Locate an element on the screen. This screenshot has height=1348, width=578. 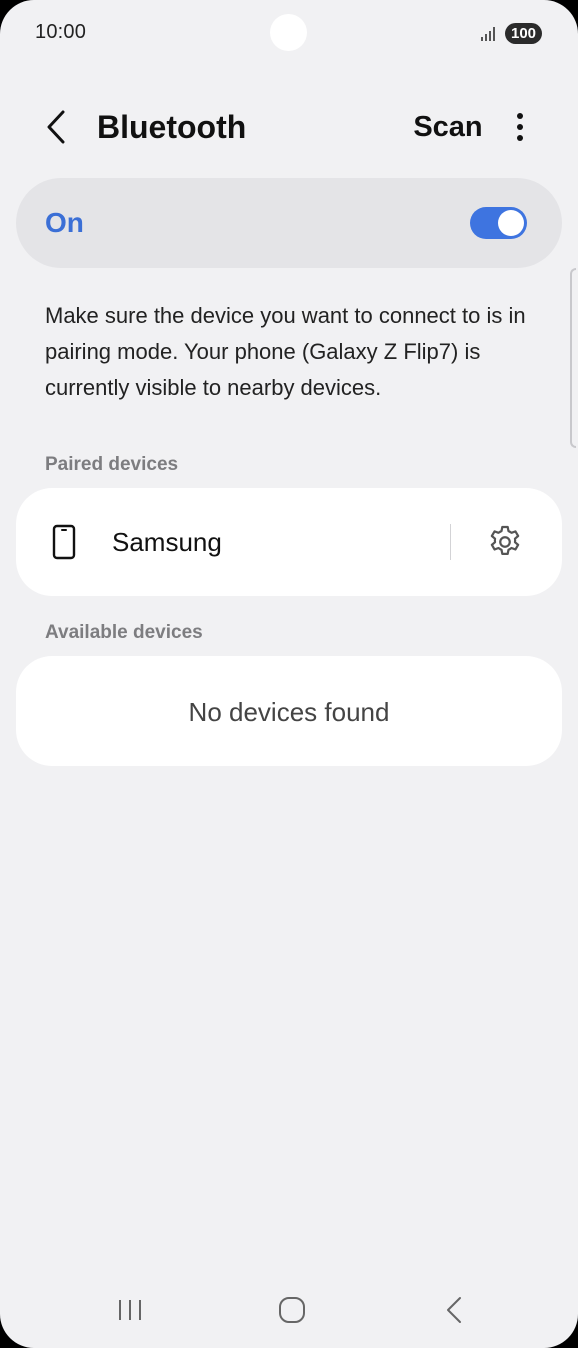
scan-button: Scan is located at coordinates (448, 127).